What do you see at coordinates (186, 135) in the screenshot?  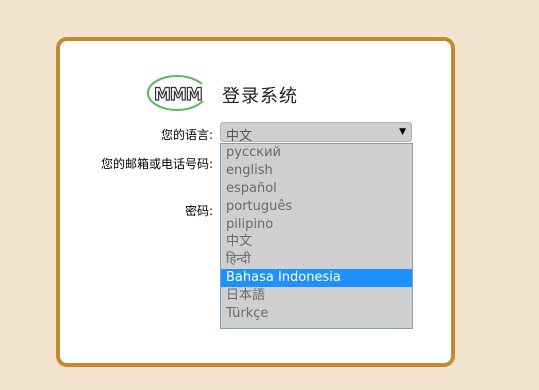 I see `language-label: 您的语言:` at bounding box center [186, 135].